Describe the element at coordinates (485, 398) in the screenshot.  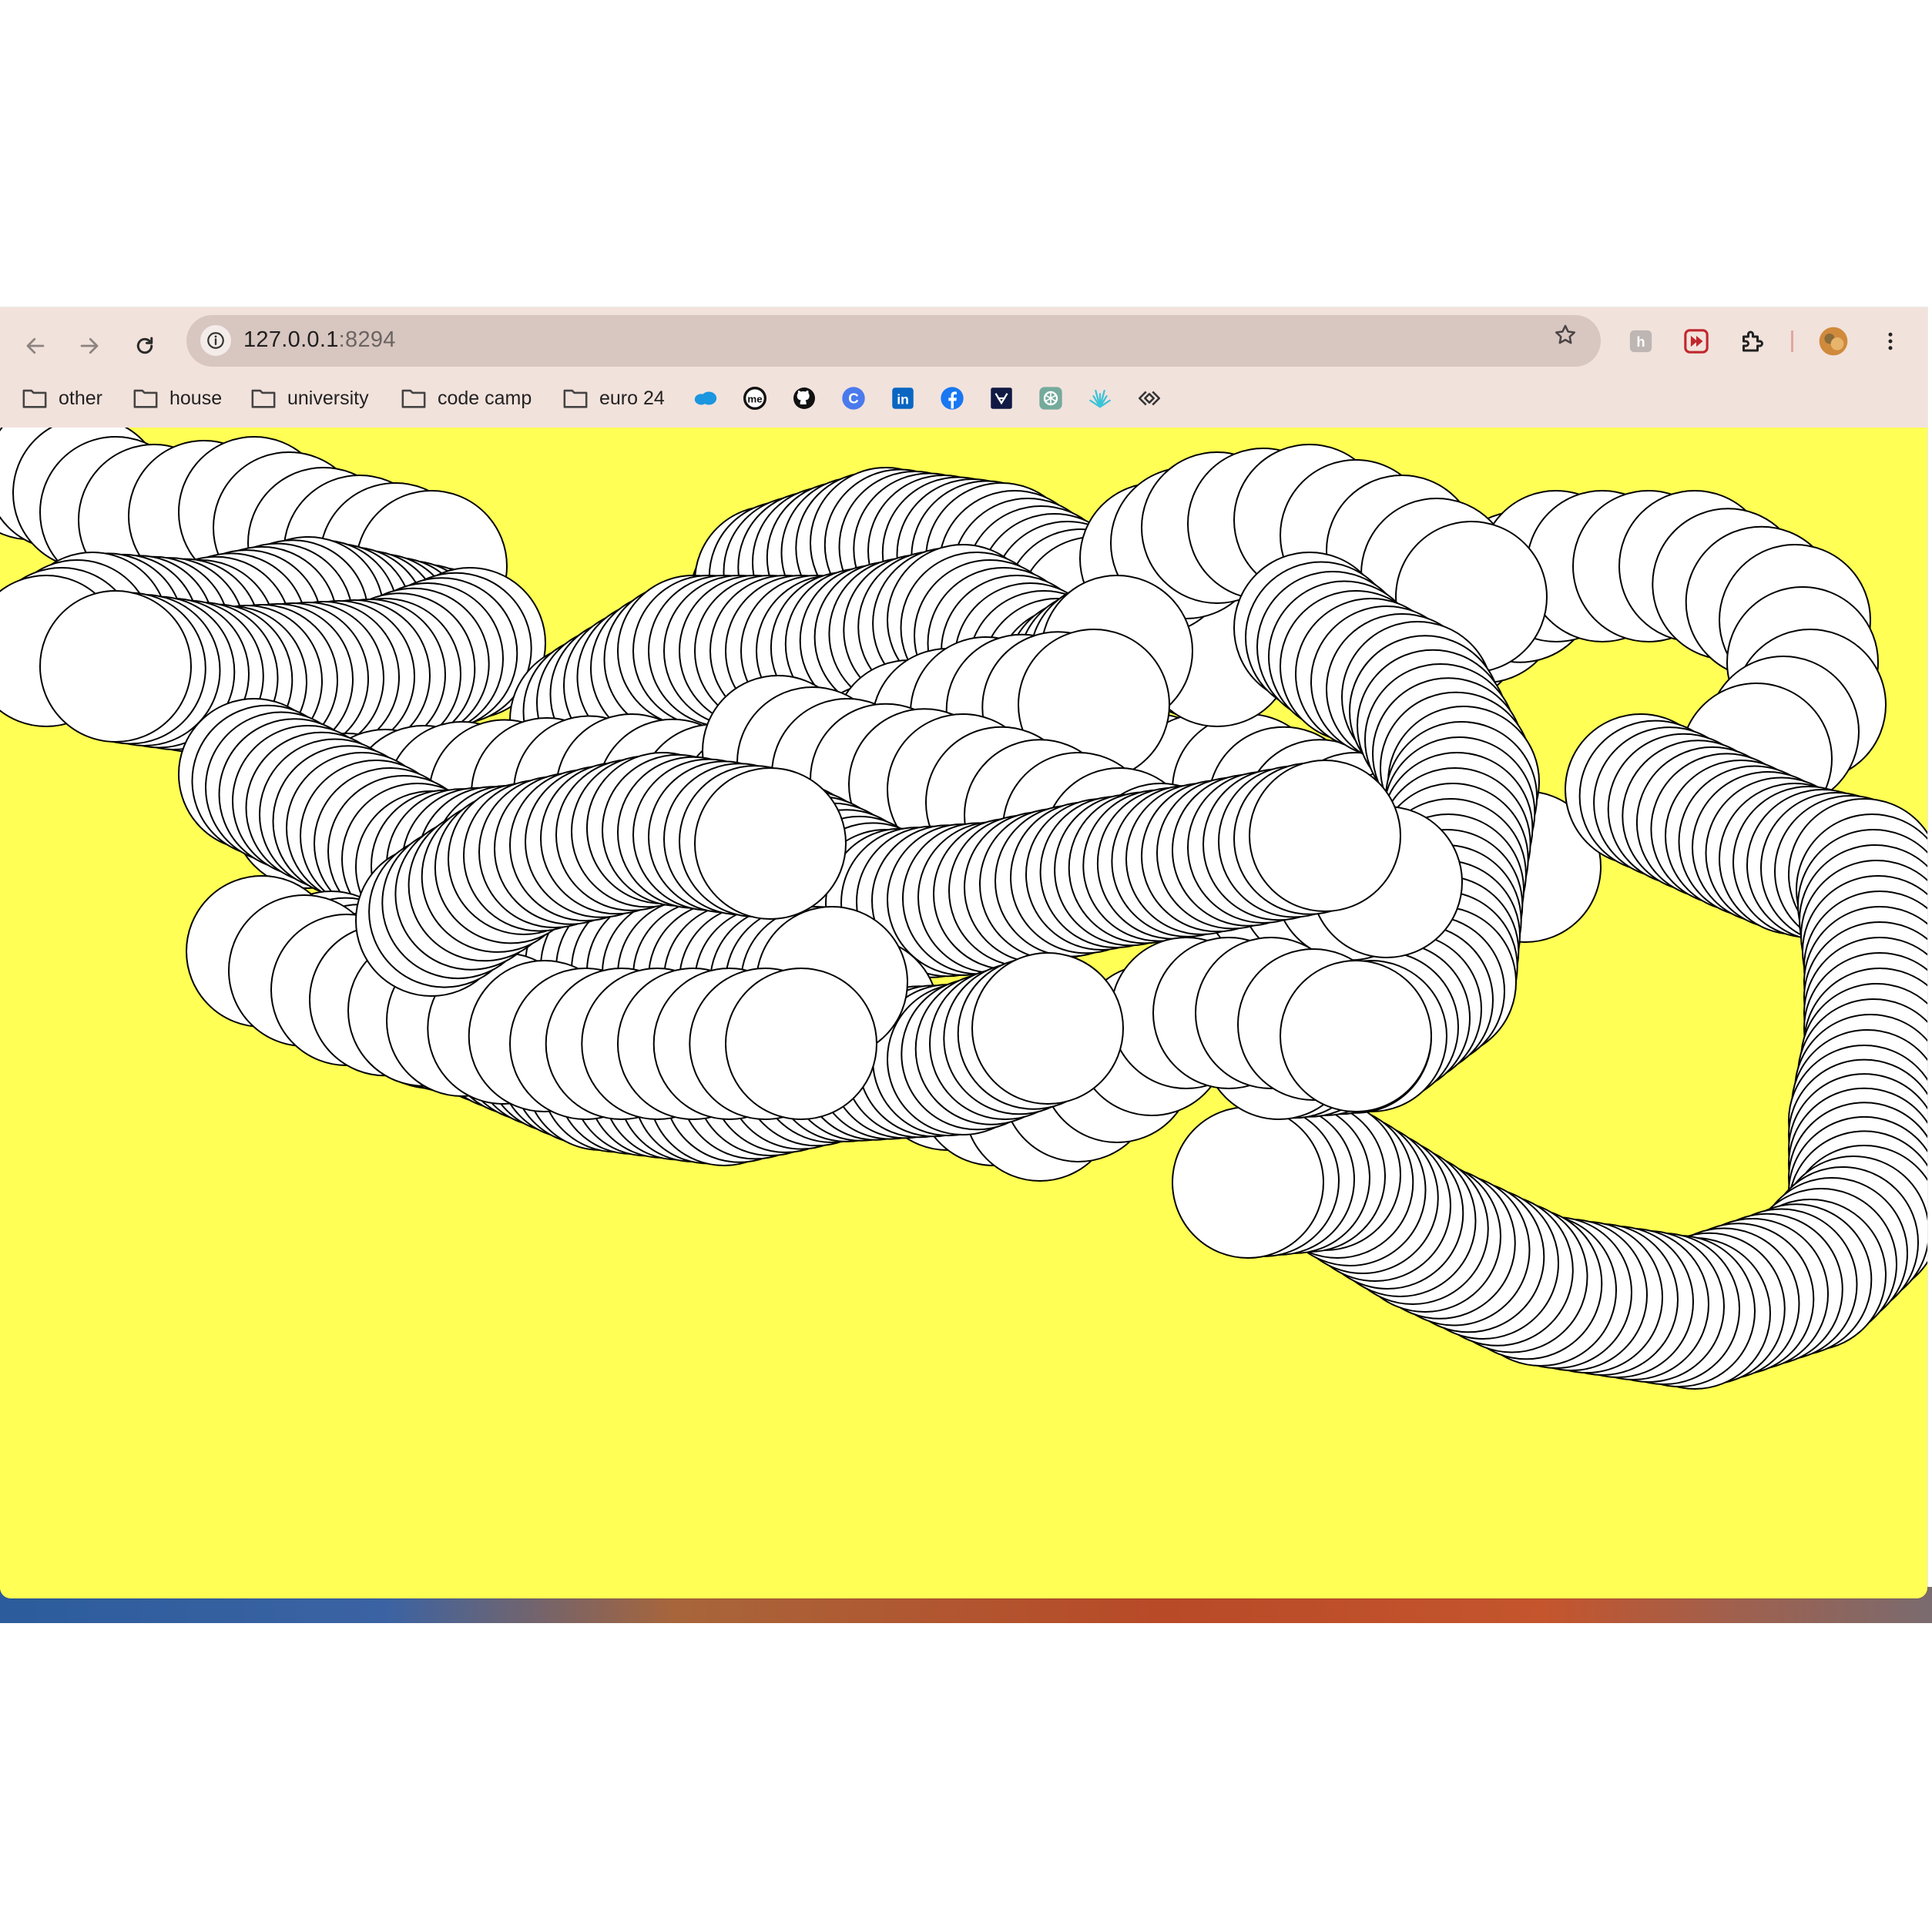
I see `bookmark-label: code camp` at that location.